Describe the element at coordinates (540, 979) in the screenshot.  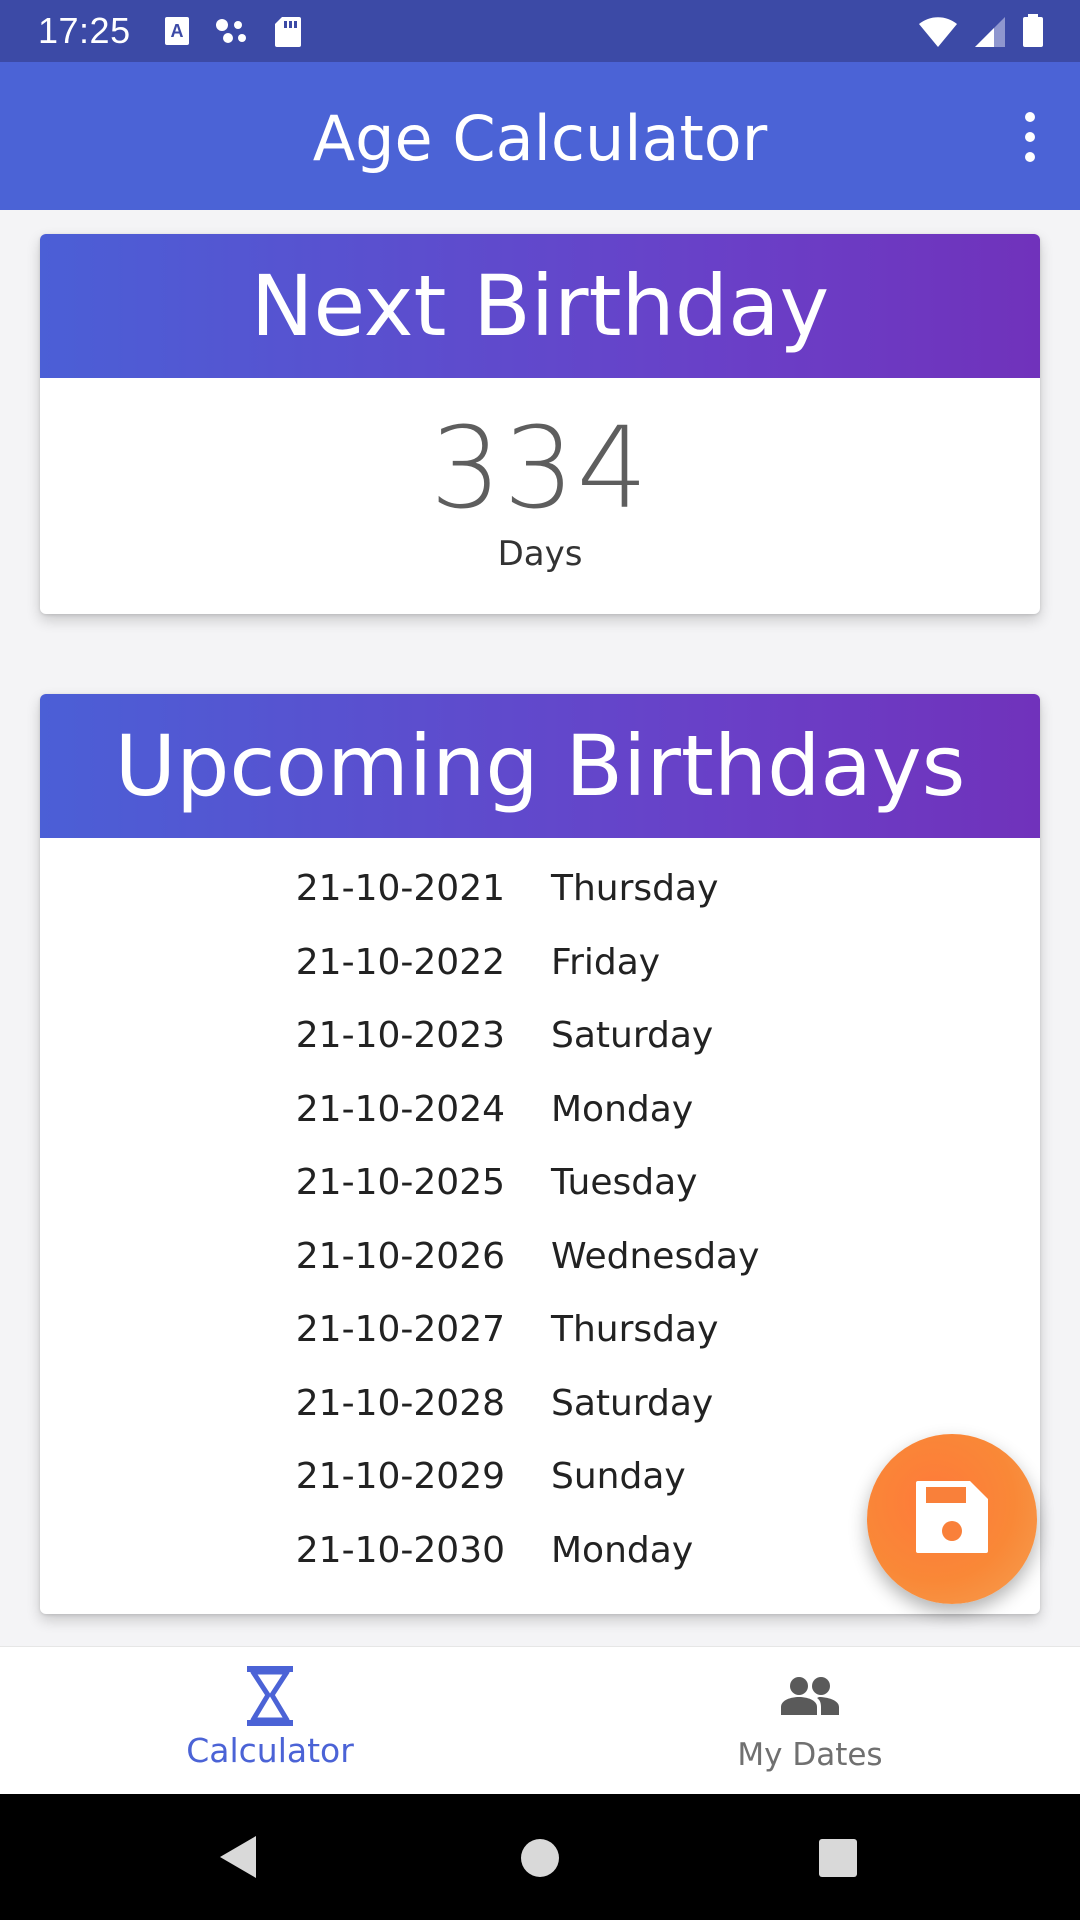
I see `list-item: 21-10-2022 Friday` at that location.